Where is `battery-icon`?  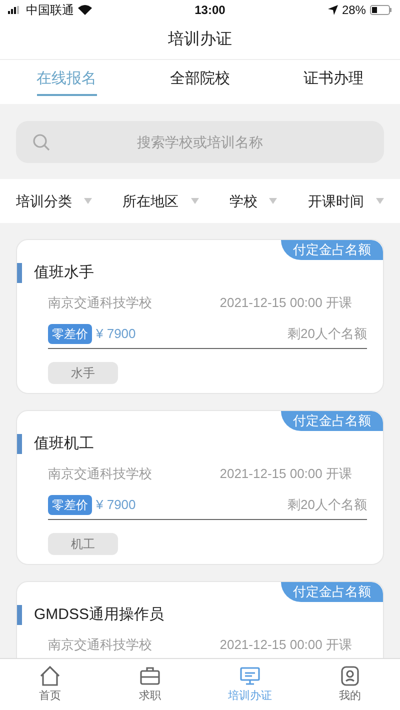 battery-icon is located at coordinates (381, 10).